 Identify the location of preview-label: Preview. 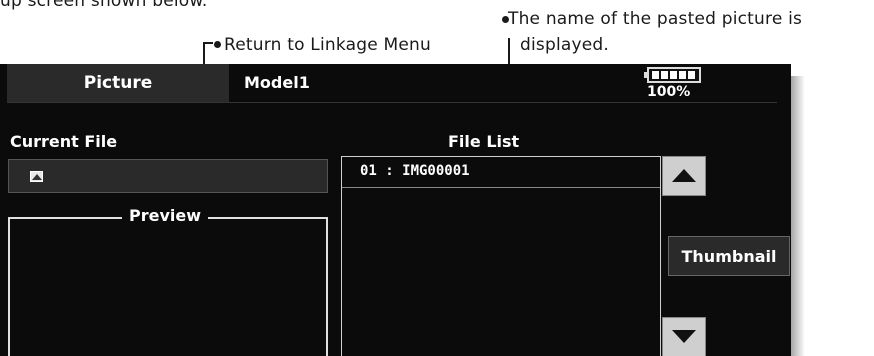
(165, 215).